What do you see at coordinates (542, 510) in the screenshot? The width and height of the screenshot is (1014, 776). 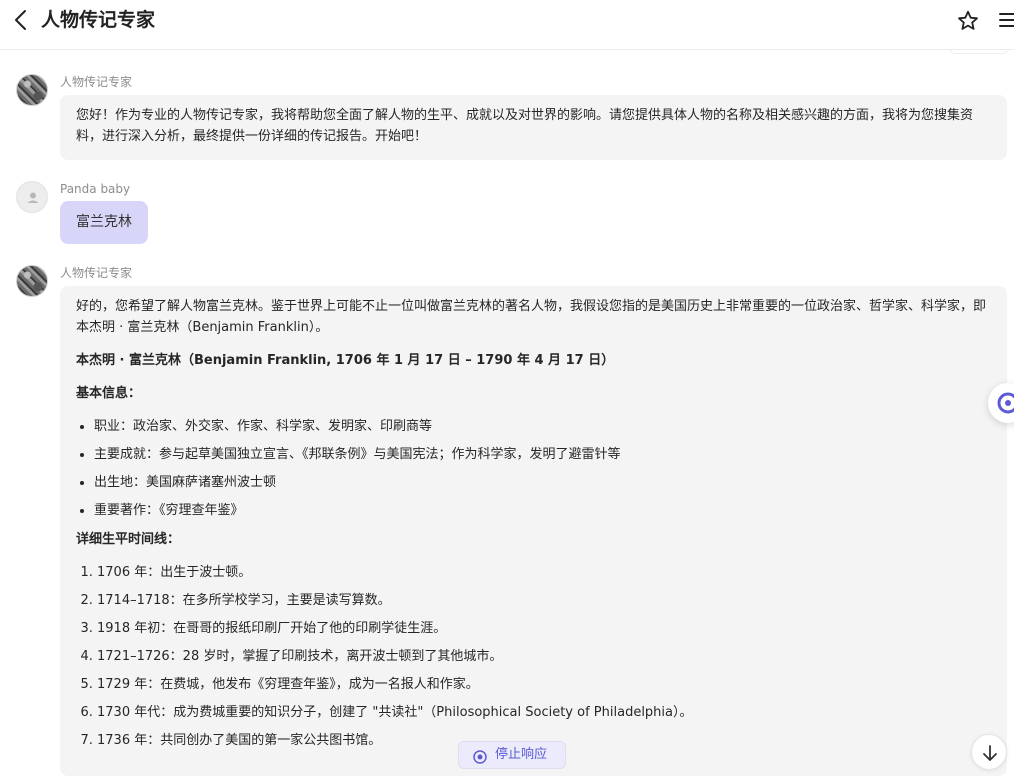 I see `list-item: 重要著作：《穷理查年鉴》` at bounding box center [542, 510].